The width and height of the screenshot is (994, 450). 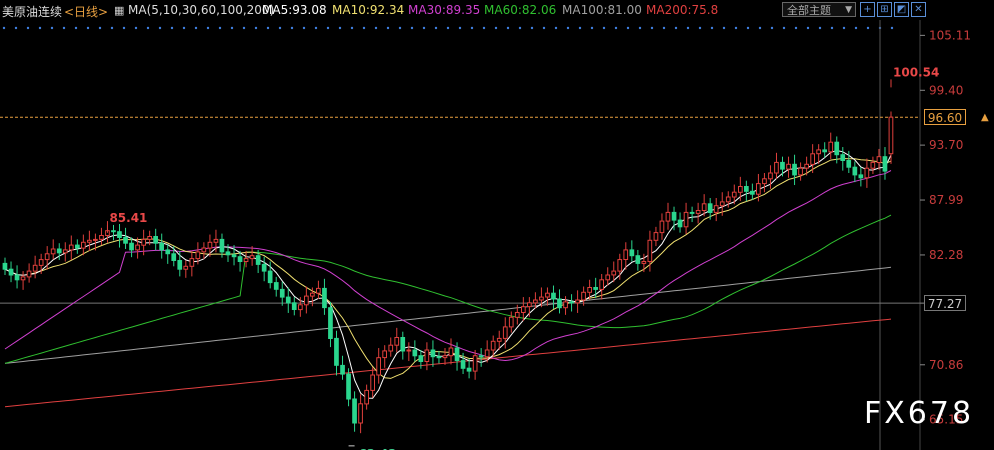 What do you see at coordinates (916, 72) in the screenshot?
I see `annotation-label-high: 100.54` at bounding box center [916, 72].